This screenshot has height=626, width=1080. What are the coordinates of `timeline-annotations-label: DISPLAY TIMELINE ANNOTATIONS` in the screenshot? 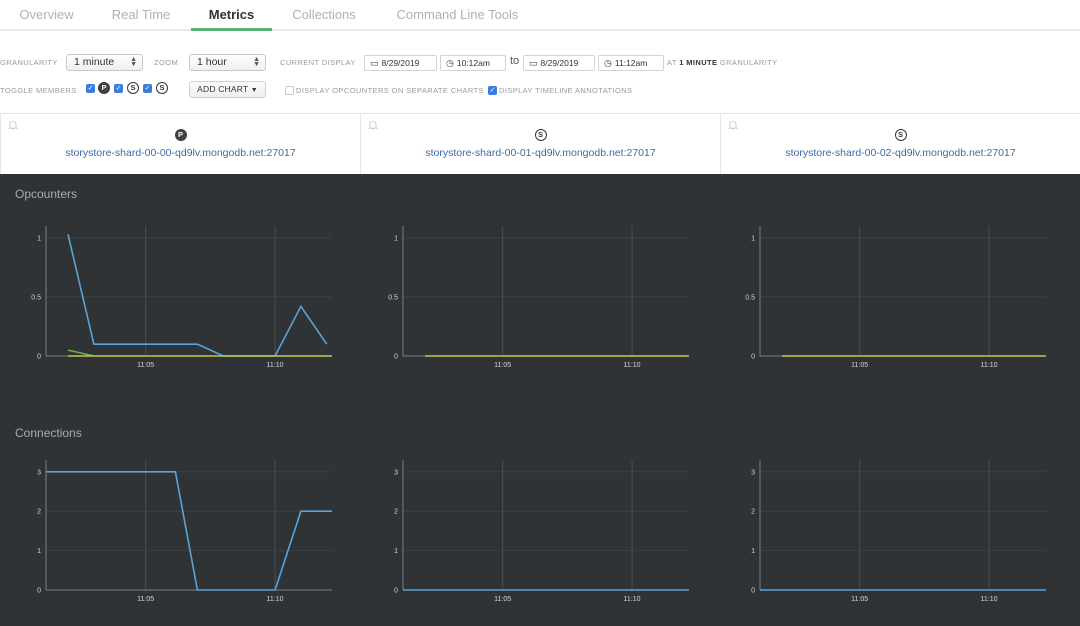 It's located at (566, 90).